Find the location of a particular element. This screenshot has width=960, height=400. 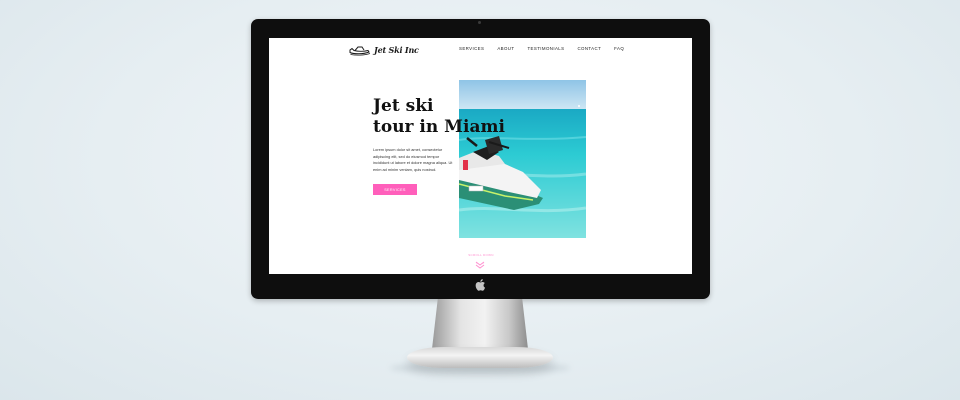

hero-title-line-2: tour in Miami is located at coordinates (448, 127).